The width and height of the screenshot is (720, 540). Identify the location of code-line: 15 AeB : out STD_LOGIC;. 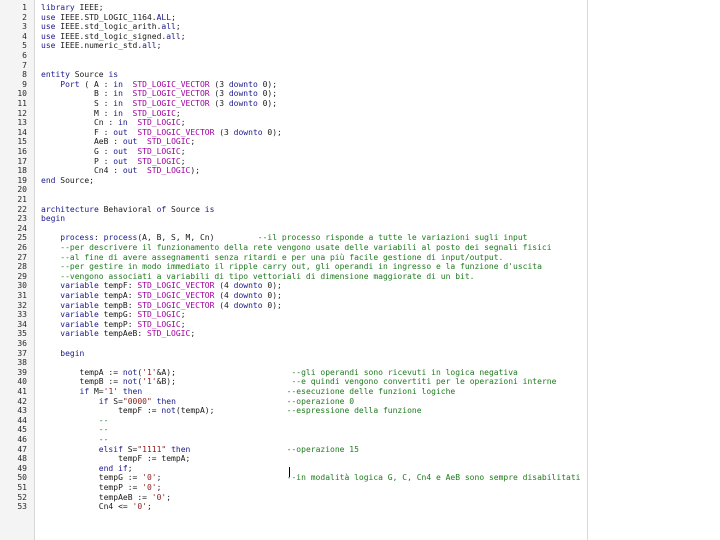
(360, 141).